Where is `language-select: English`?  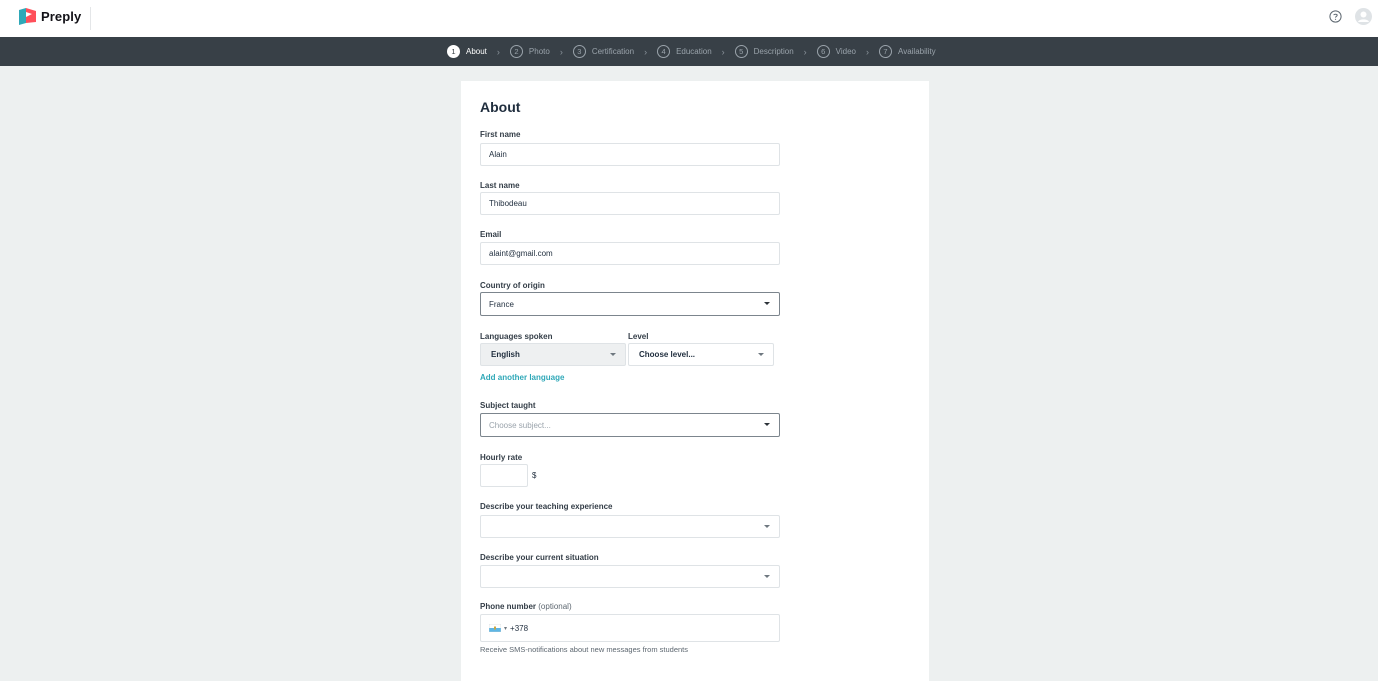 language-select: English is located at coordinates (553, 354).